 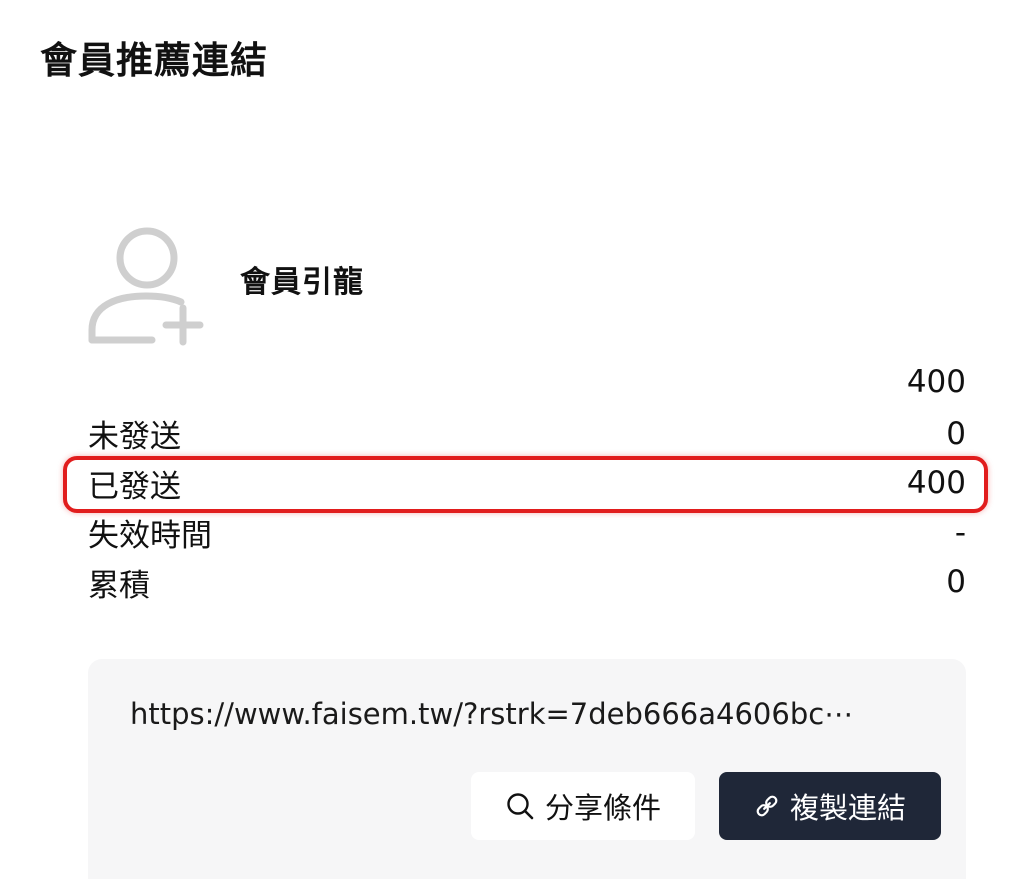 I want to click on share-conditions-button: 分享條件, so click(x=583, y=806).